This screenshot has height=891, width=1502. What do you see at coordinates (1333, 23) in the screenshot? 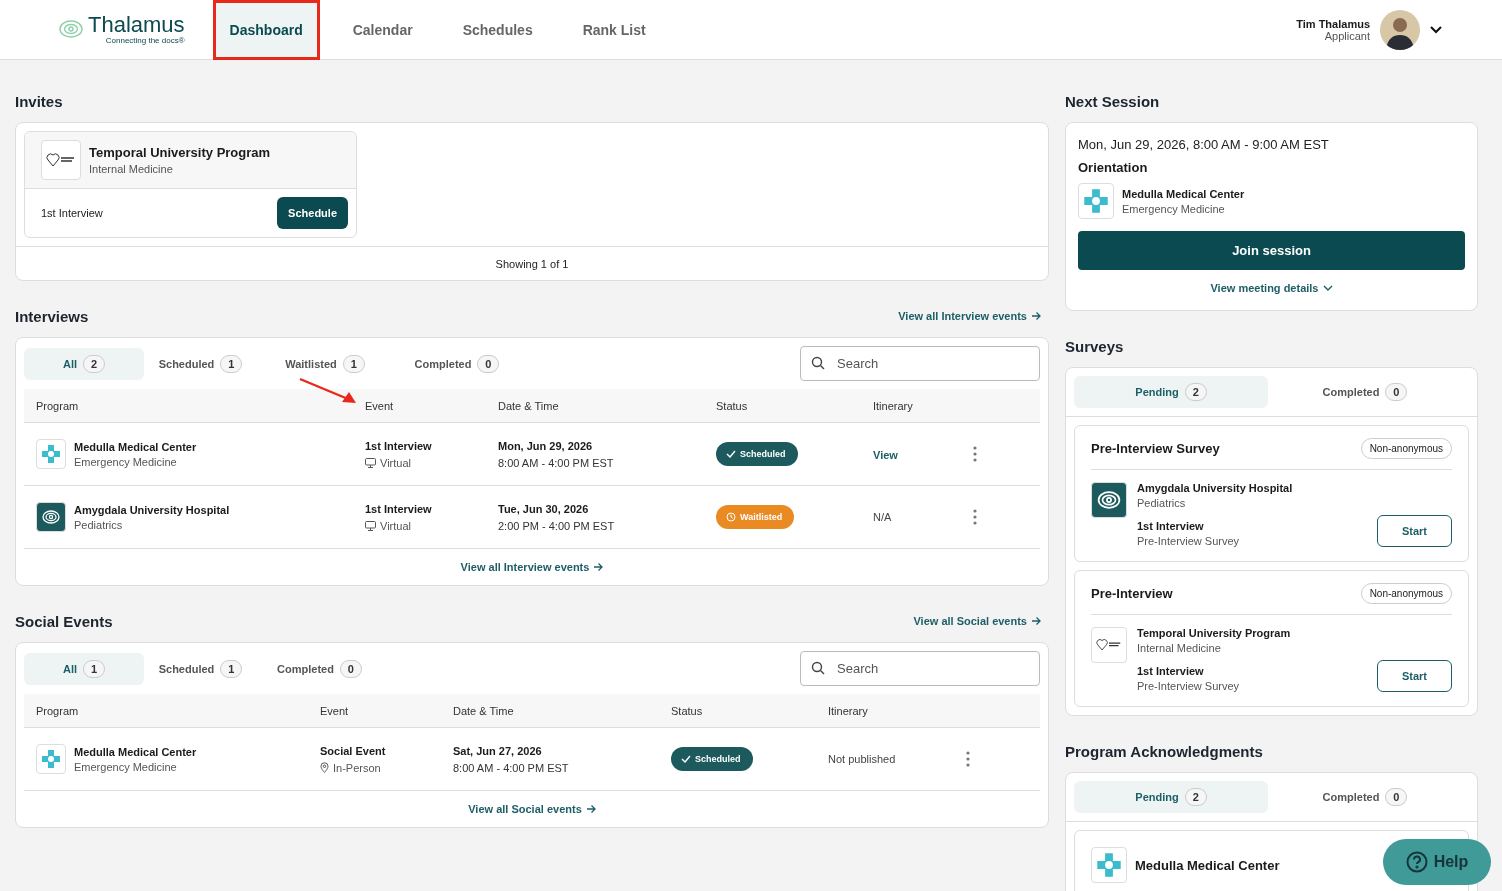
I see `user-name: Tim Thalamus` at bounding box center [1333, 23].